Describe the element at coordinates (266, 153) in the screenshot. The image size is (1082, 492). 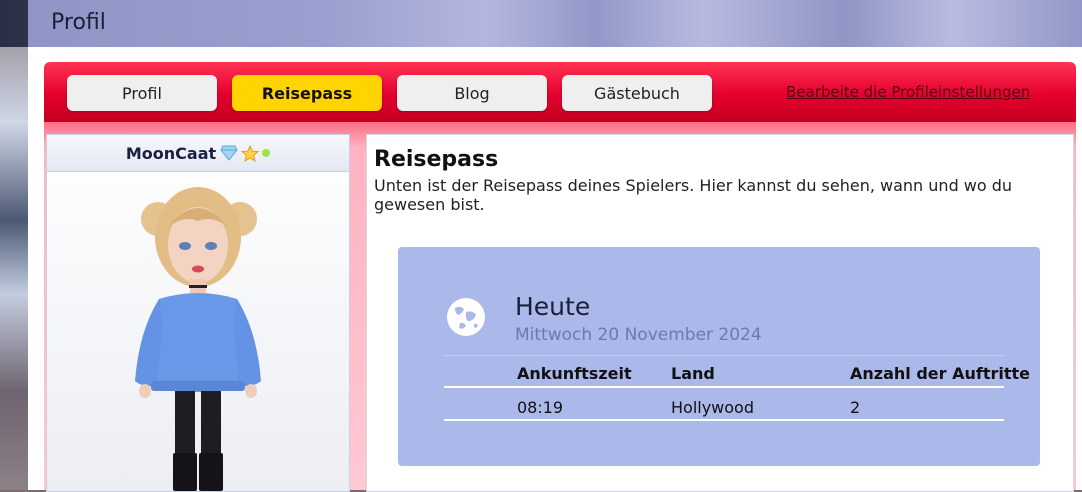
I see `online-status-icon` at that location.